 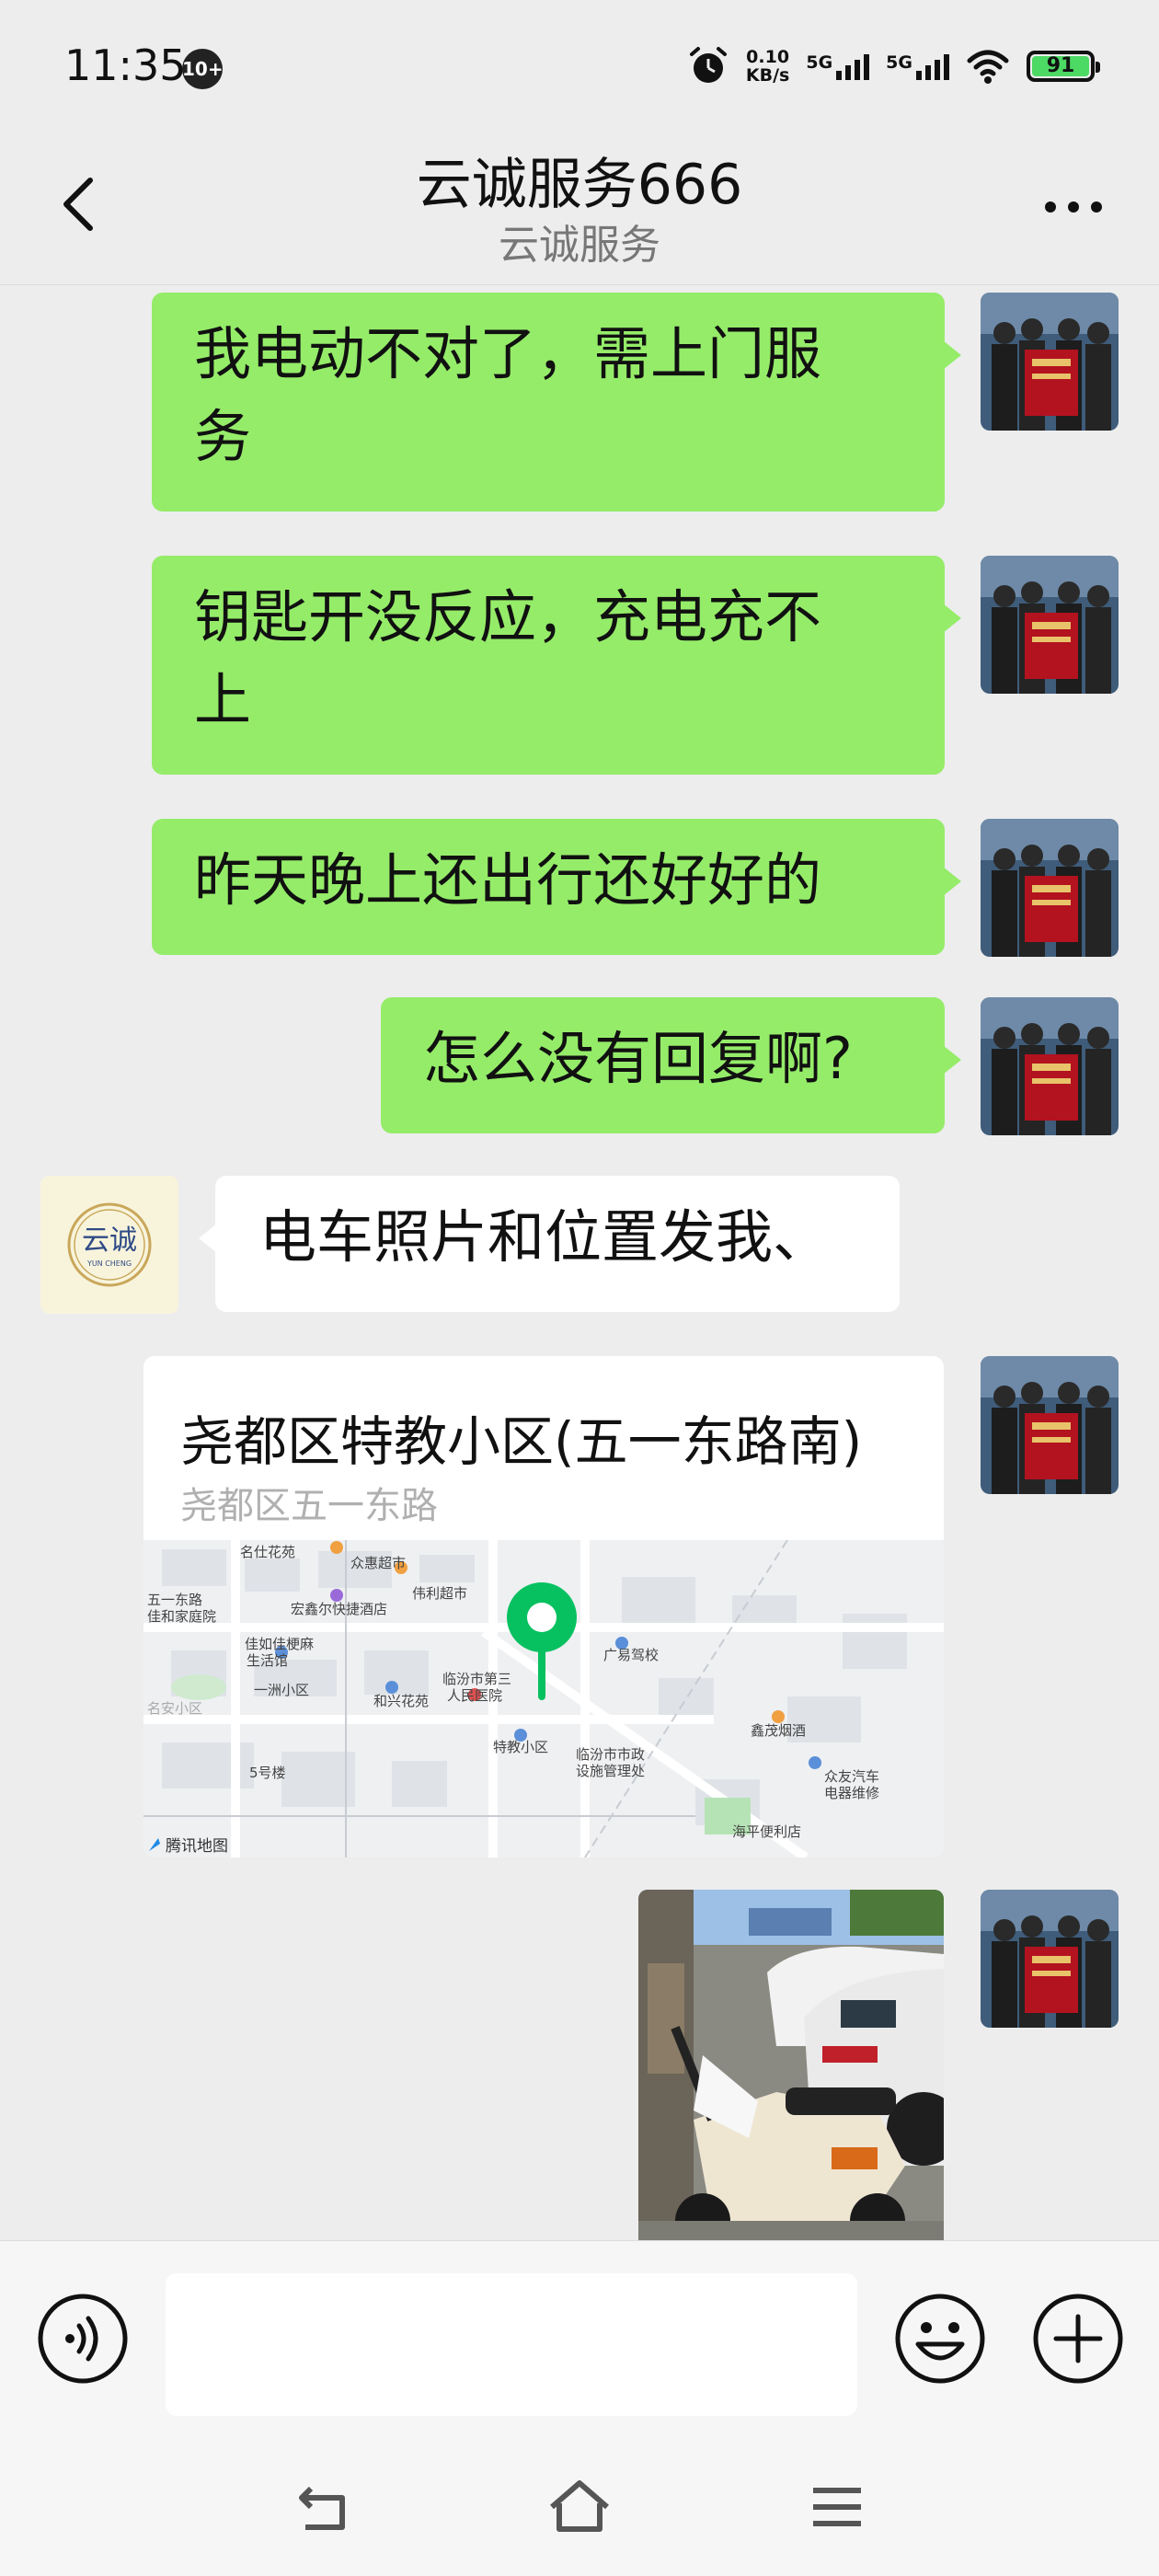 I want to click on notification-badge: 10+, so click(x=203, y=69).